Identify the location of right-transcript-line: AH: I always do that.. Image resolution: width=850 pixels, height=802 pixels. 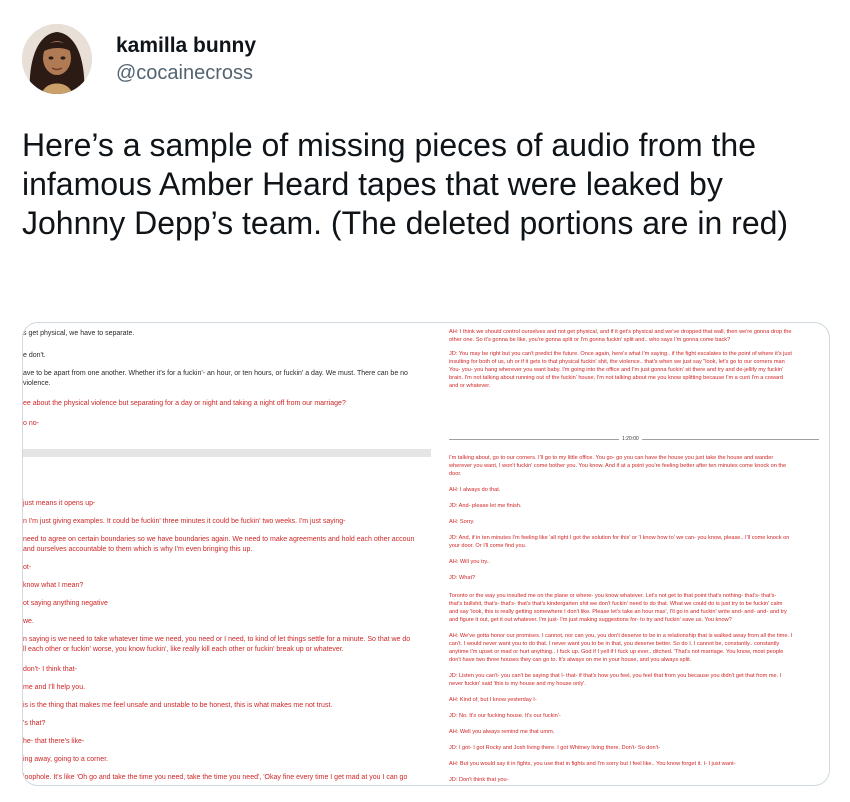
(475, 490).